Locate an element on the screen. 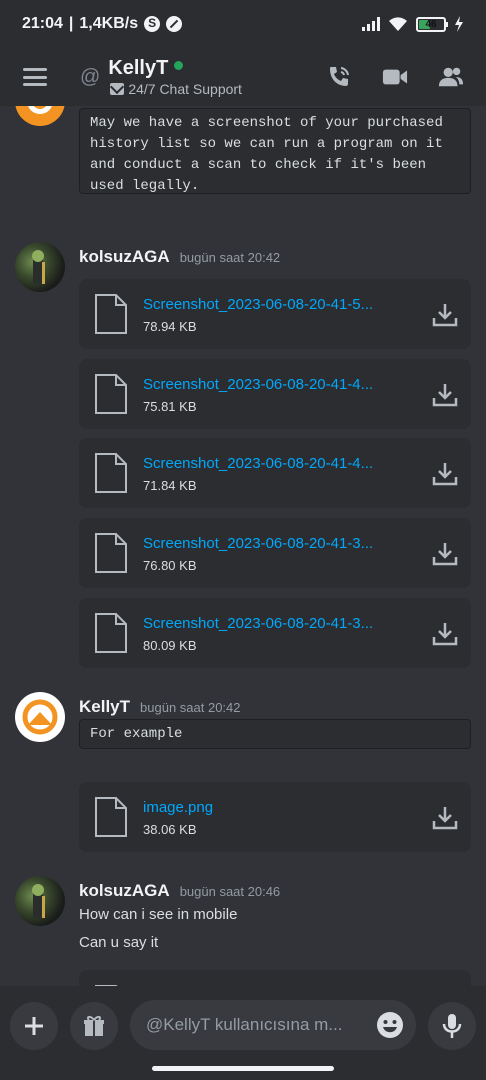  author-name: KellyT is located at coordinates (104, 707).